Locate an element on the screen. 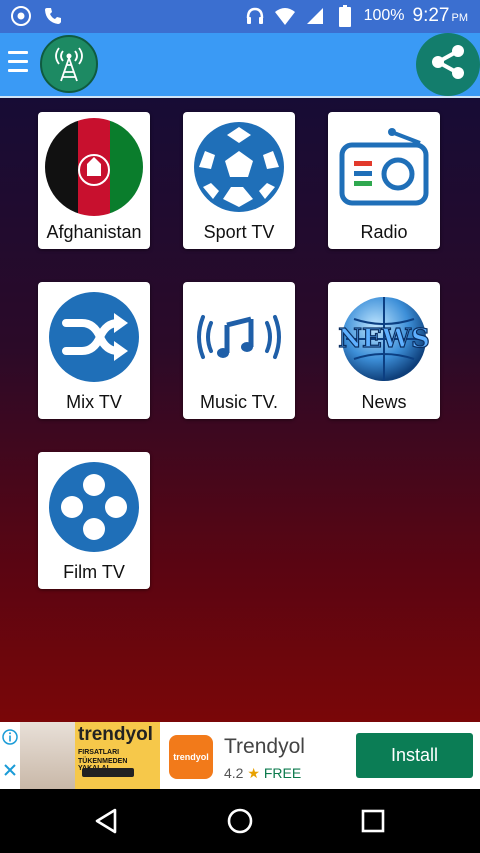  afghanistan-flag-icon is located at coordinates (94, 167).